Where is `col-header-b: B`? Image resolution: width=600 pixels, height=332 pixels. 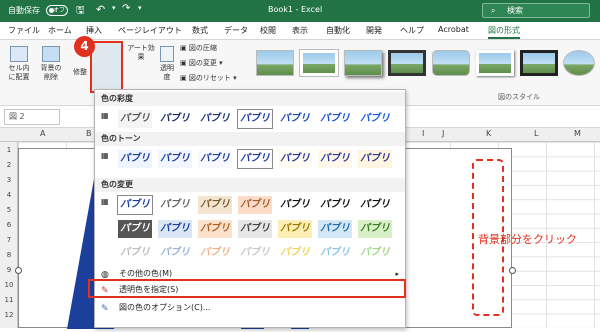 col-header-b: B is located at coordinates (89, 133).